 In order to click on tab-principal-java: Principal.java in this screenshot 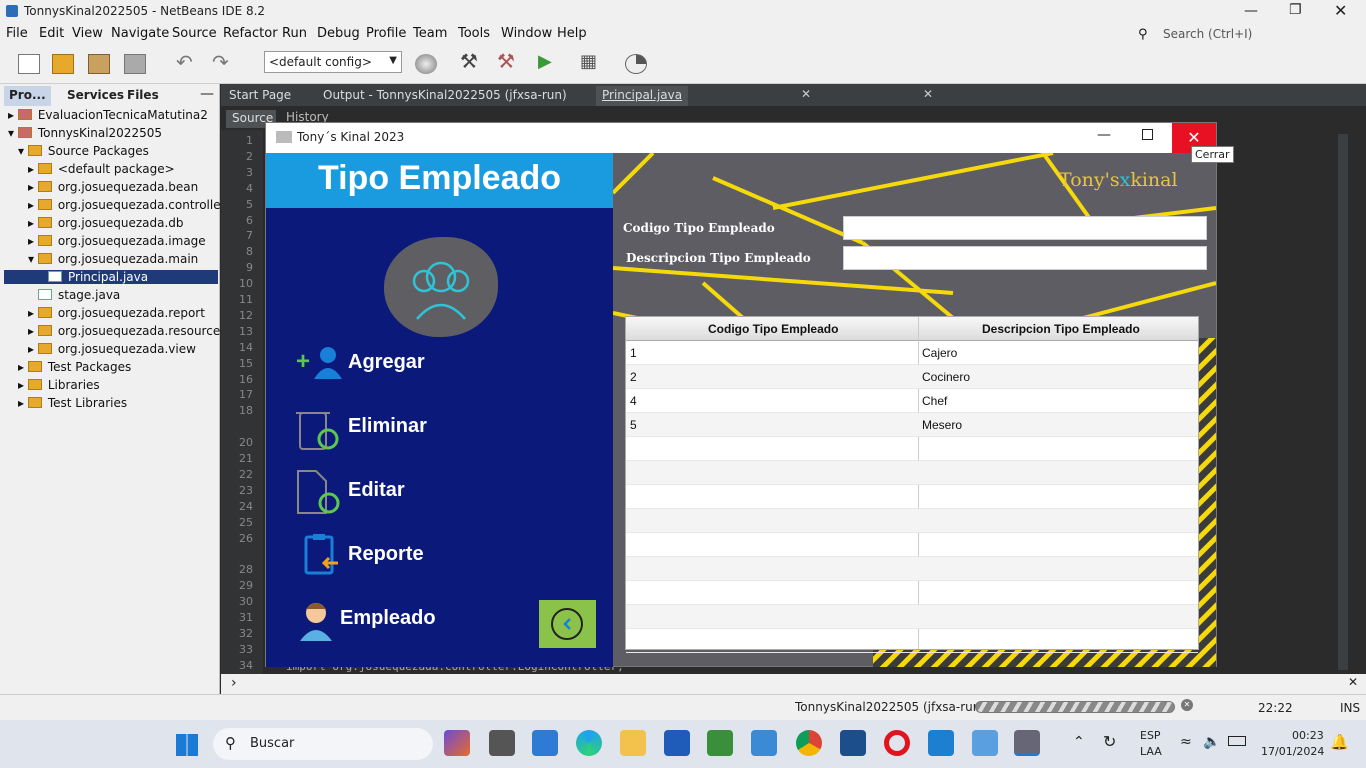, I will do `click(642, 96)`.